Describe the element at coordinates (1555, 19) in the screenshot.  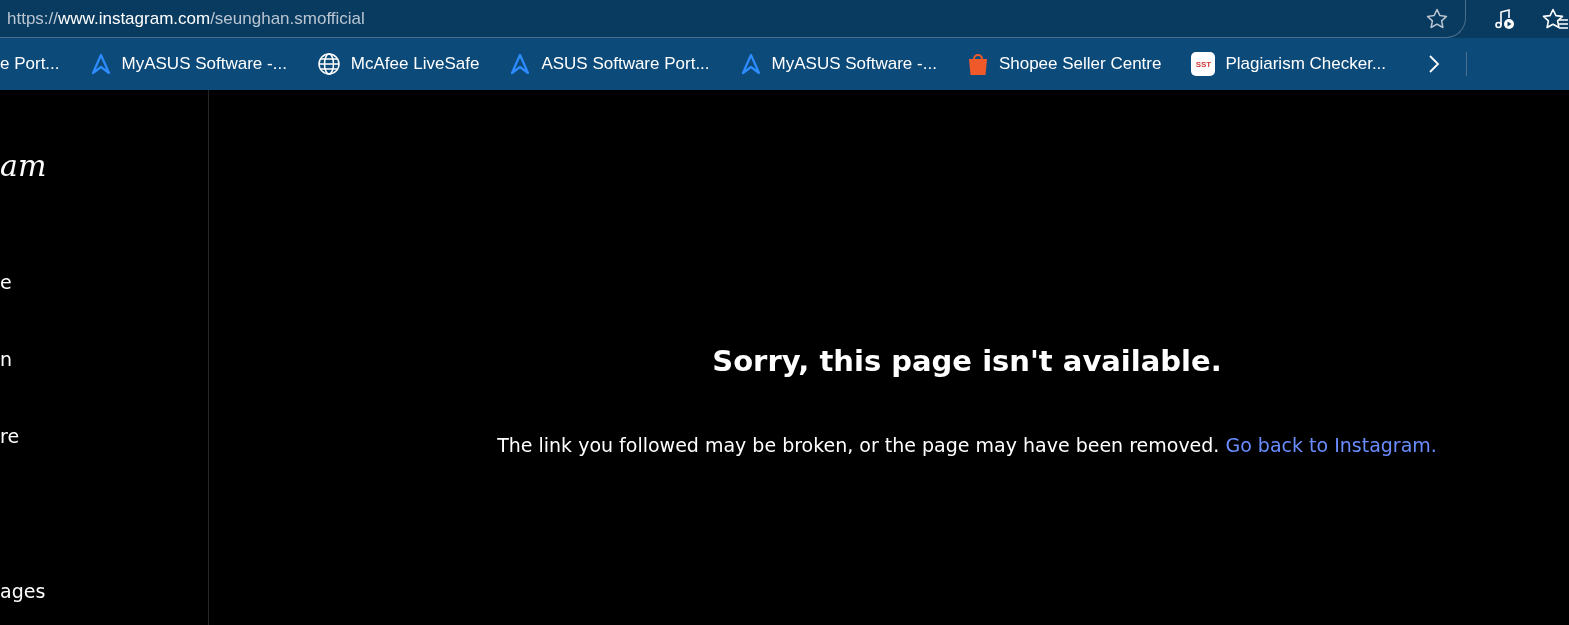
I see `favorites-list-icon` at that location.